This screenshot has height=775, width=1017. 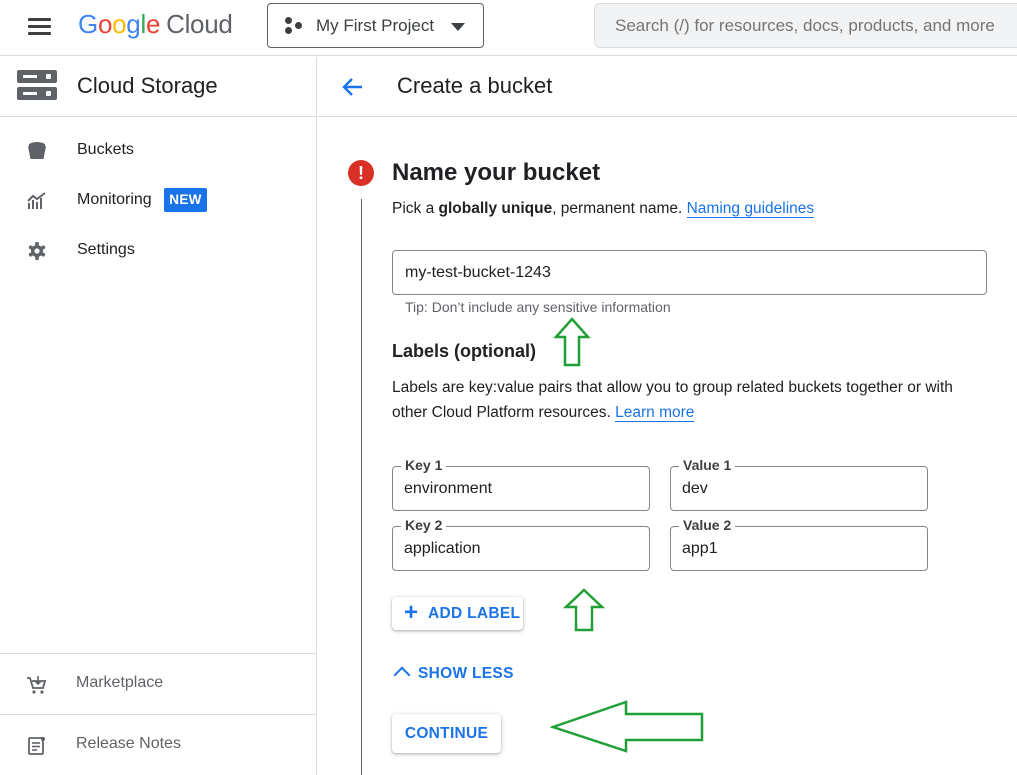 I want to click on logo-letter: g, so click(x=133, y=24).